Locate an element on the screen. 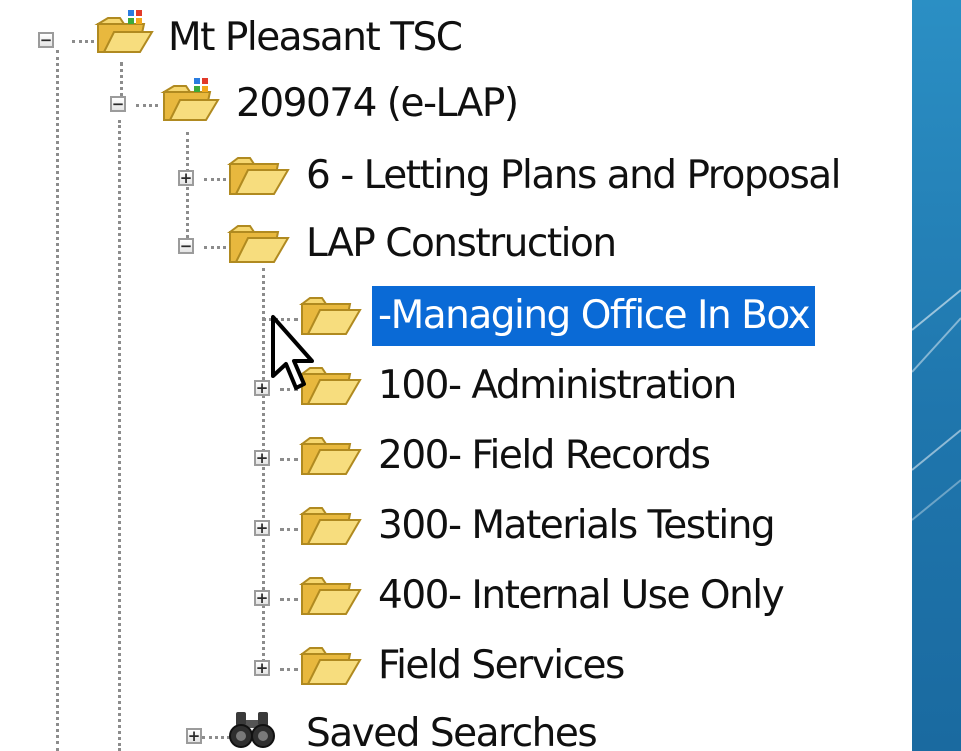 The image size is (961, 751). tree-node-label: 209074 (e-LAP) is located at coordinates (377, 103).